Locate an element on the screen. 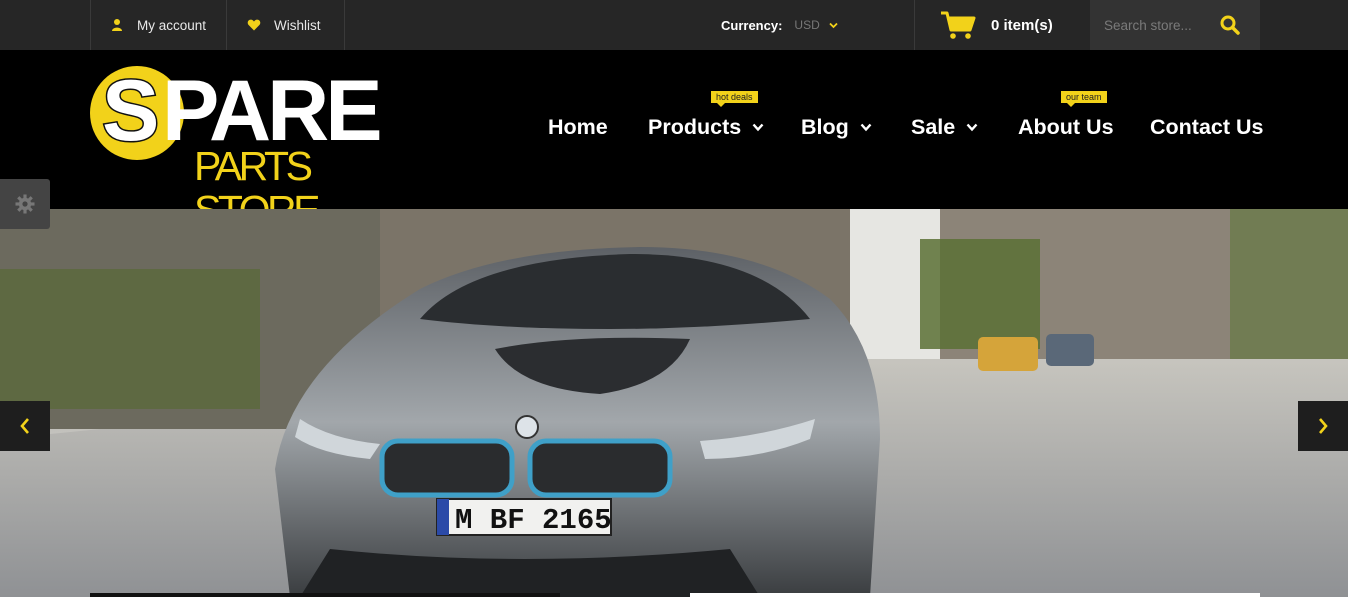 This screenshot has height=597, width=1348. nav-contact-us: Contact Us is located at coordinates (1206, 127).